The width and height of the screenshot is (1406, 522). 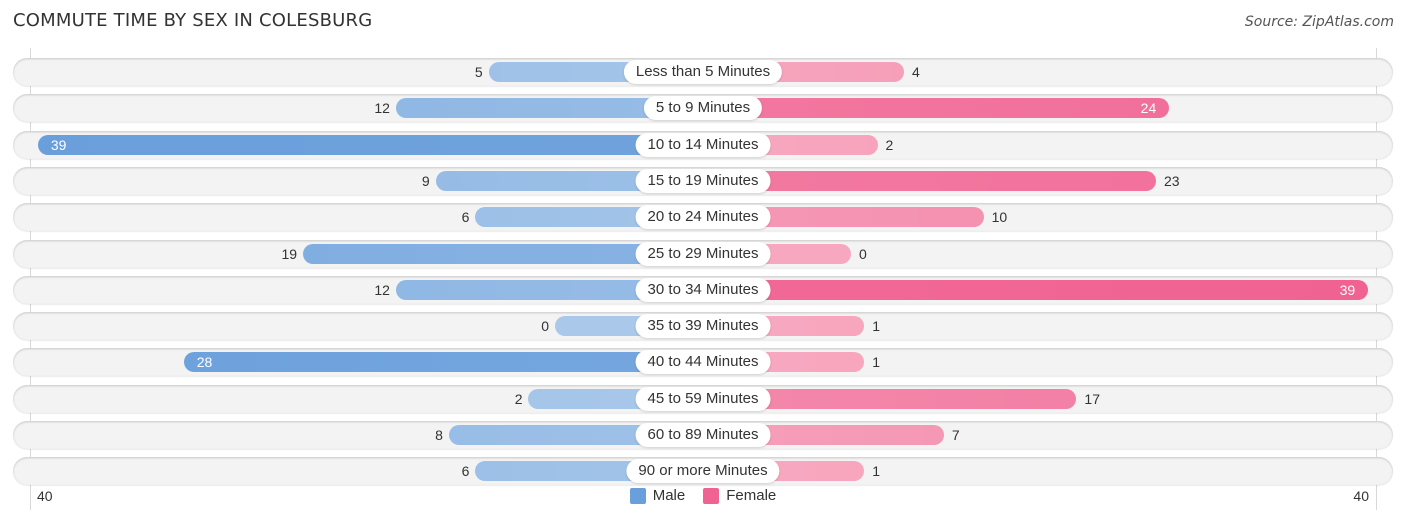 What do you see at coordinates (289, 254) in the screenshot?
I see `value-label-male: 19` at bounding box center [289, 254].